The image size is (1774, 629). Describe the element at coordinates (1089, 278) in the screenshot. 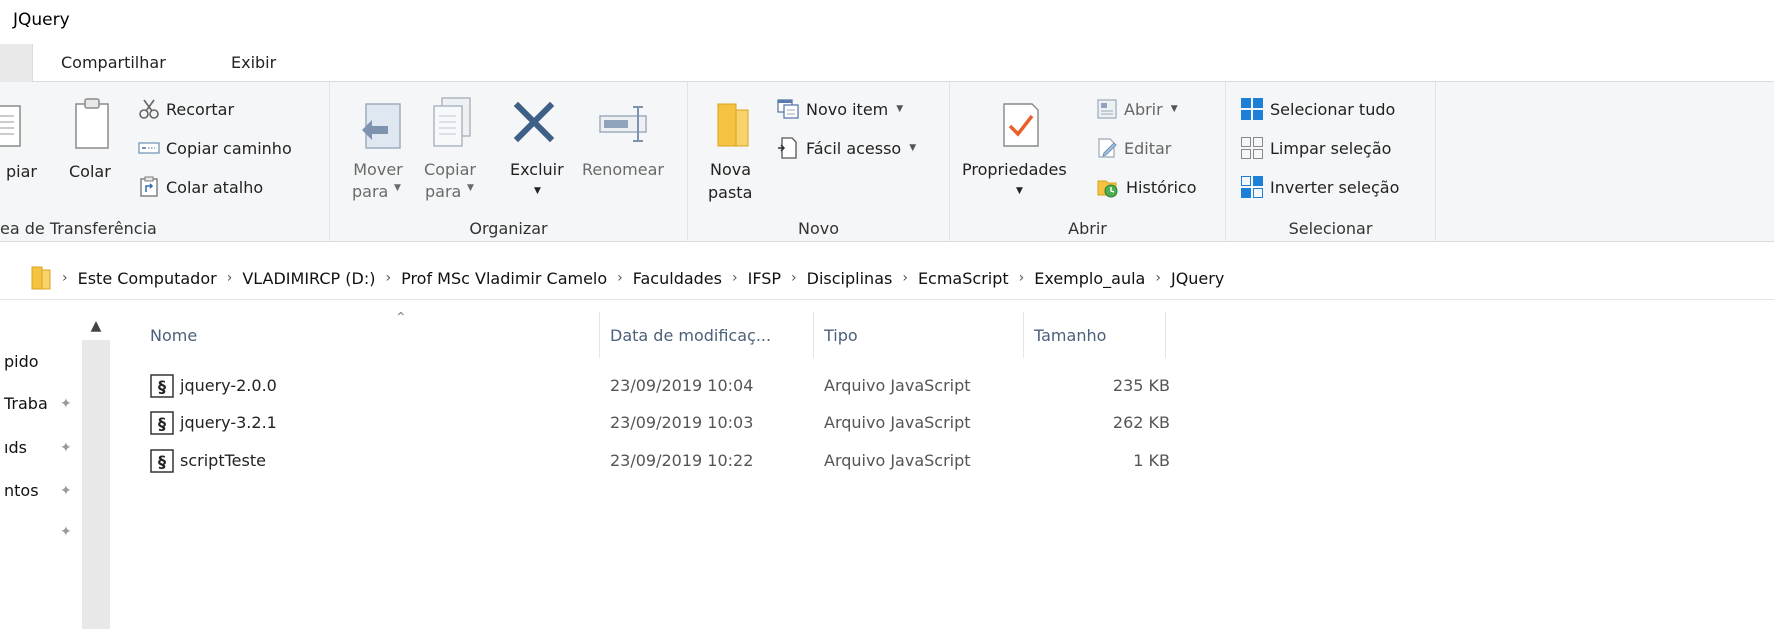

I see `breadcrumb-item: Exemplo_aula` at that location.